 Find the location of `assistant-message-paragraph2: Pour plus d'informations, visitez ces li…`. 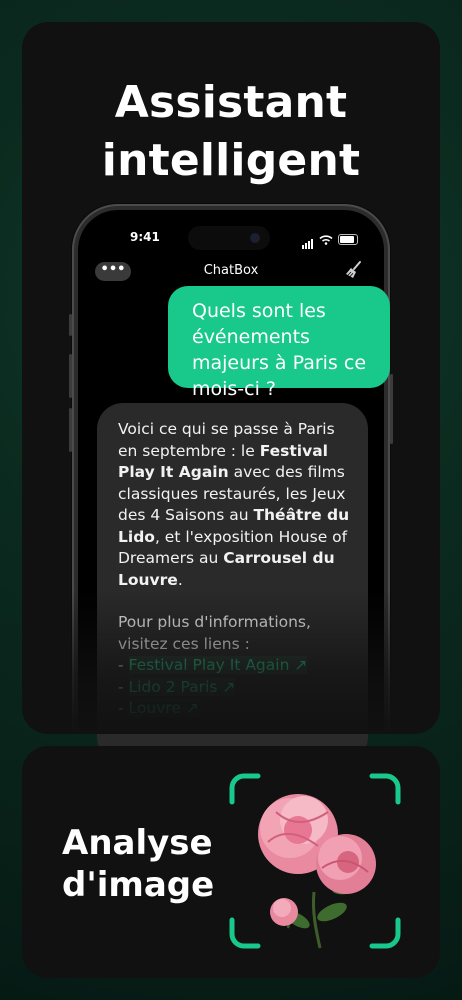

assistant-message-paragraph2: Pour plus d'informations, visitez ces li… is located at coordinates (214, 633).